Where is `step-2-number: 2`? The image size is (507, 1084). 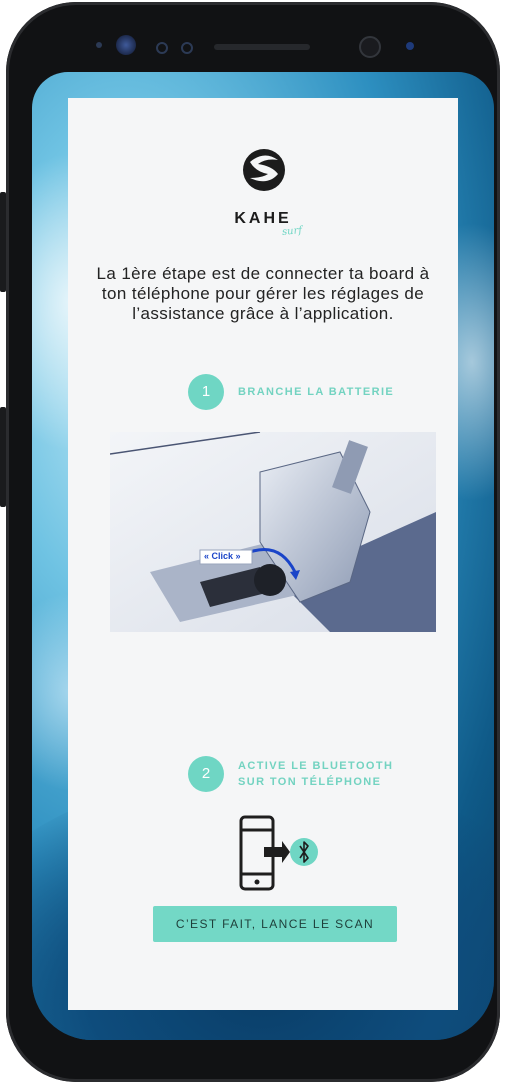 step-2-number: 2 is located at coordinates (206, 774).